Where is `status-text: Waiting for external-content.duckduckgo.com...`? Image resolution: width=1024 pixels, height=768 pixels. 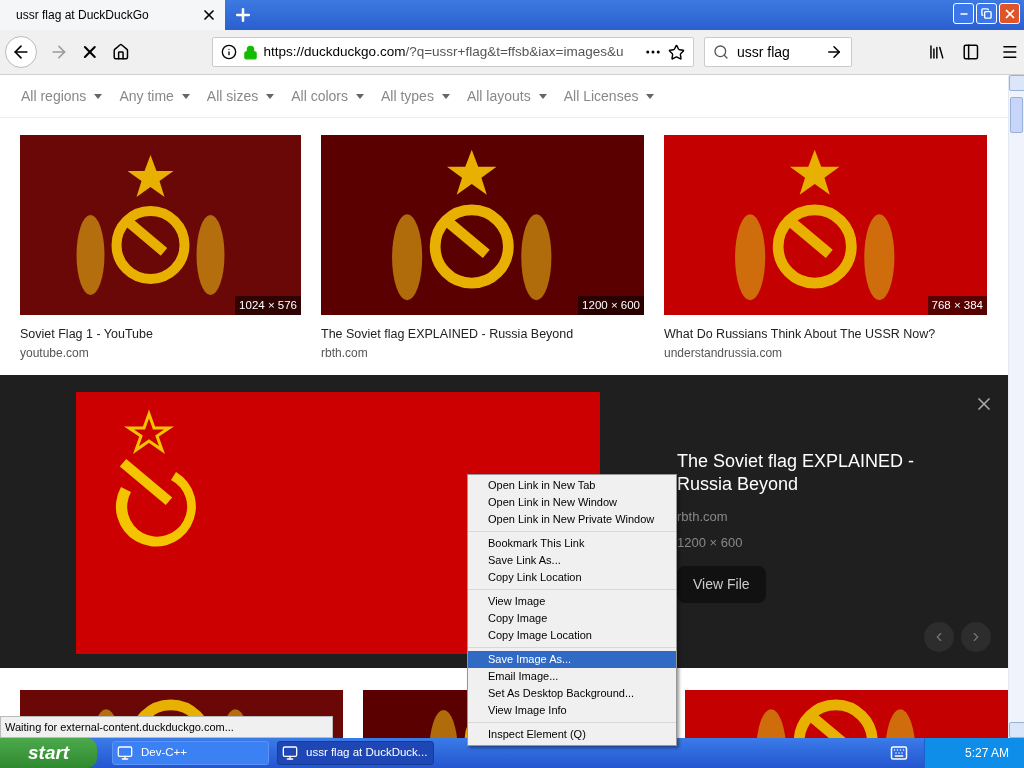
status-text: Waiting for external-content.duckduckgo.com... is located at coordinates (166, 726).